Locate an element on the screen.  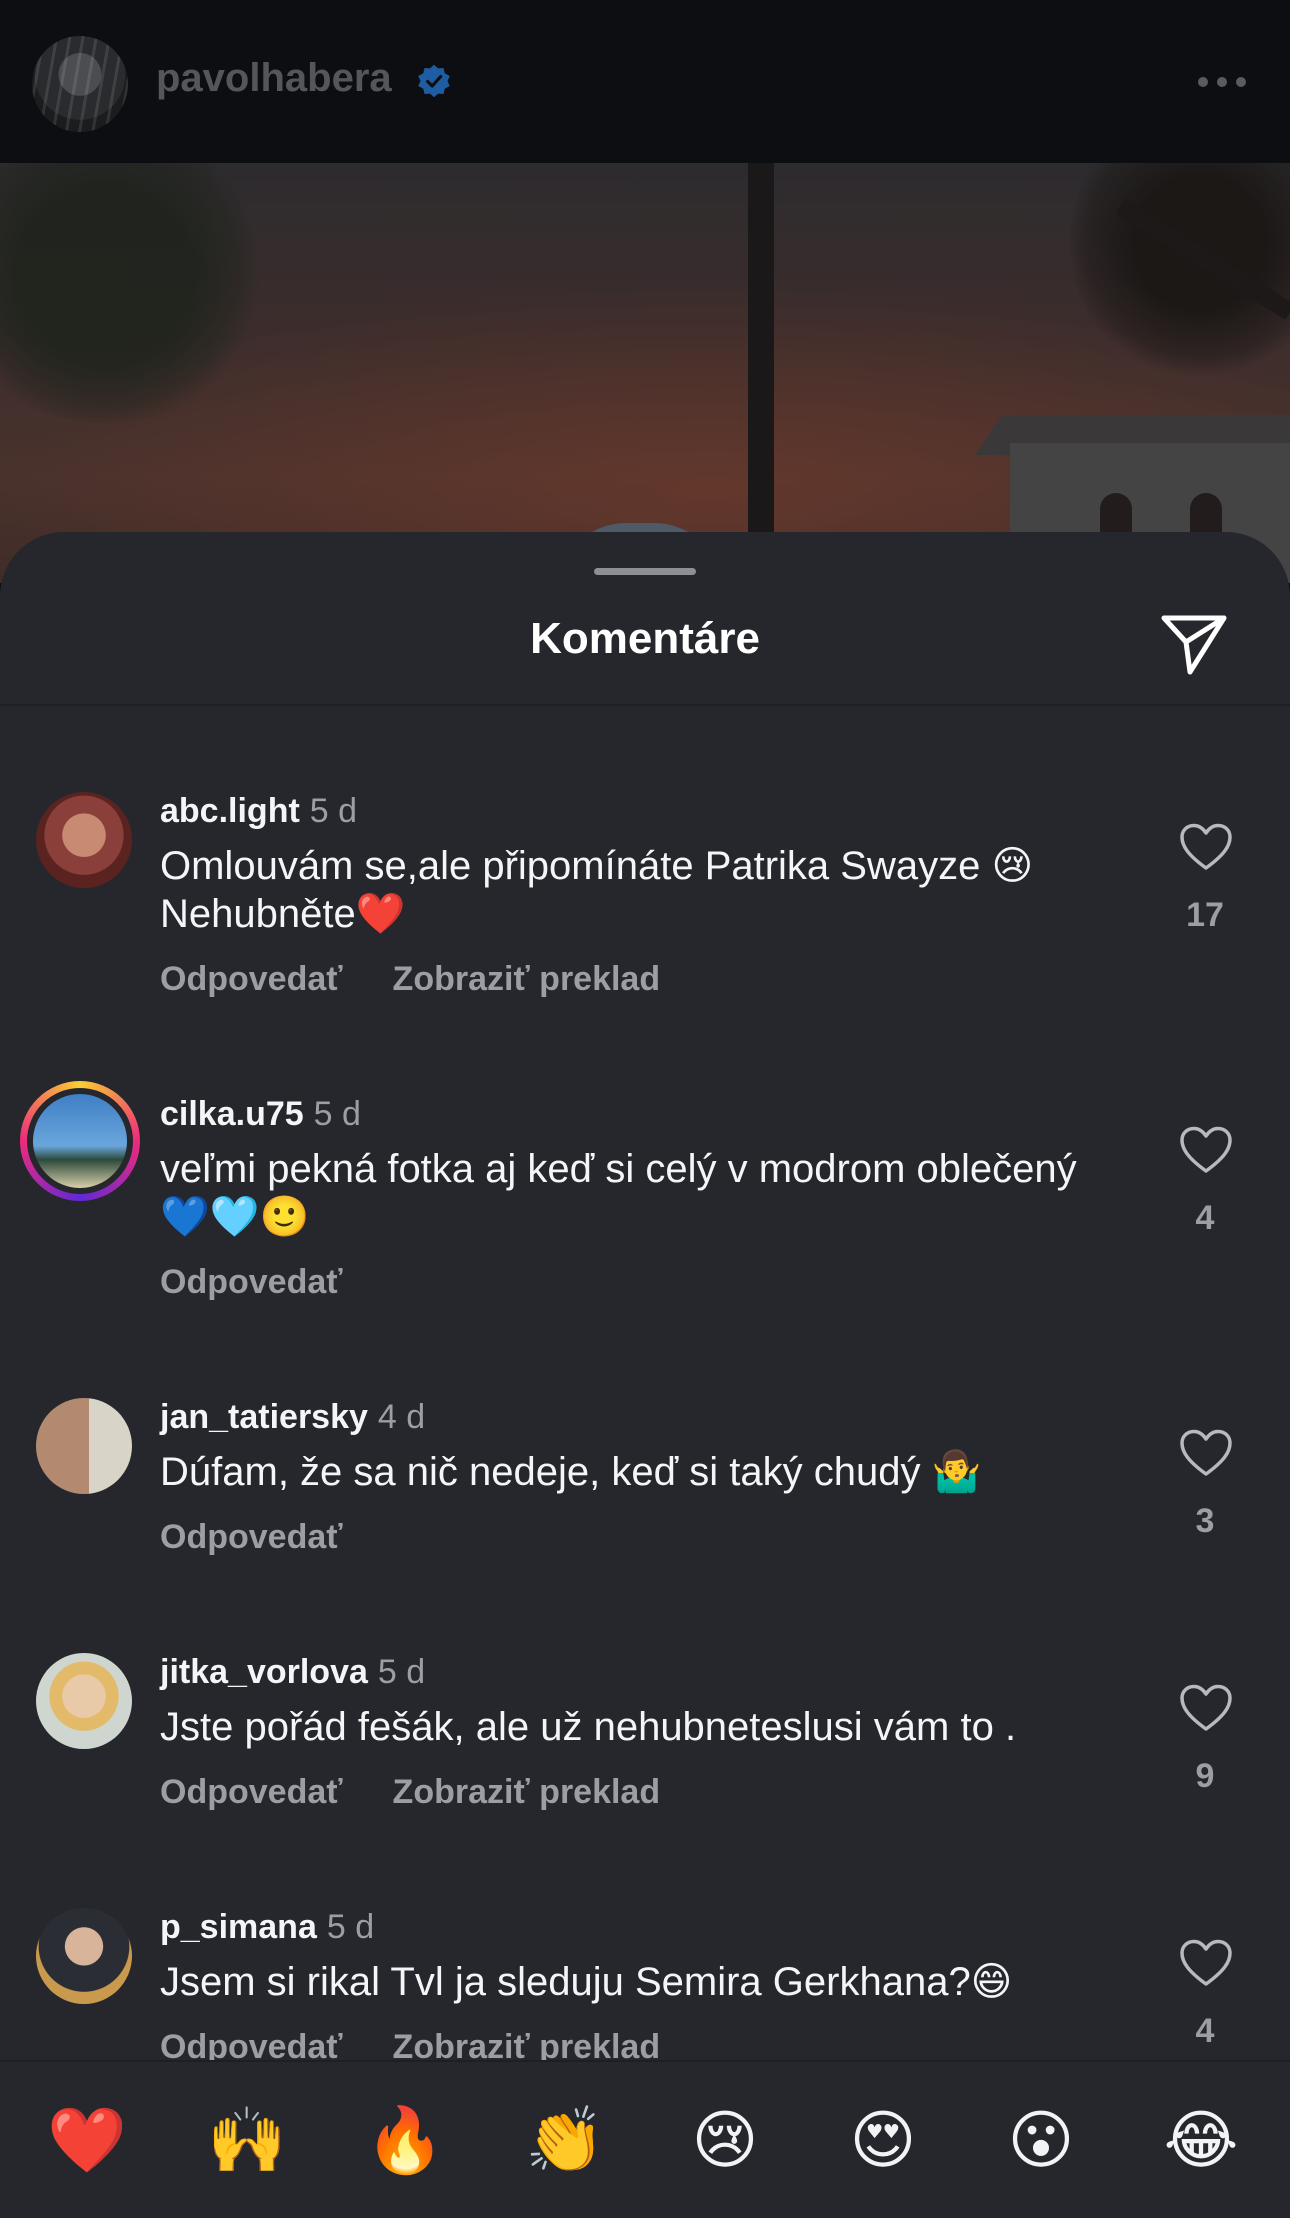
comment-header: jan_tatiersky 4 d is located at coordinates (292, 1417).